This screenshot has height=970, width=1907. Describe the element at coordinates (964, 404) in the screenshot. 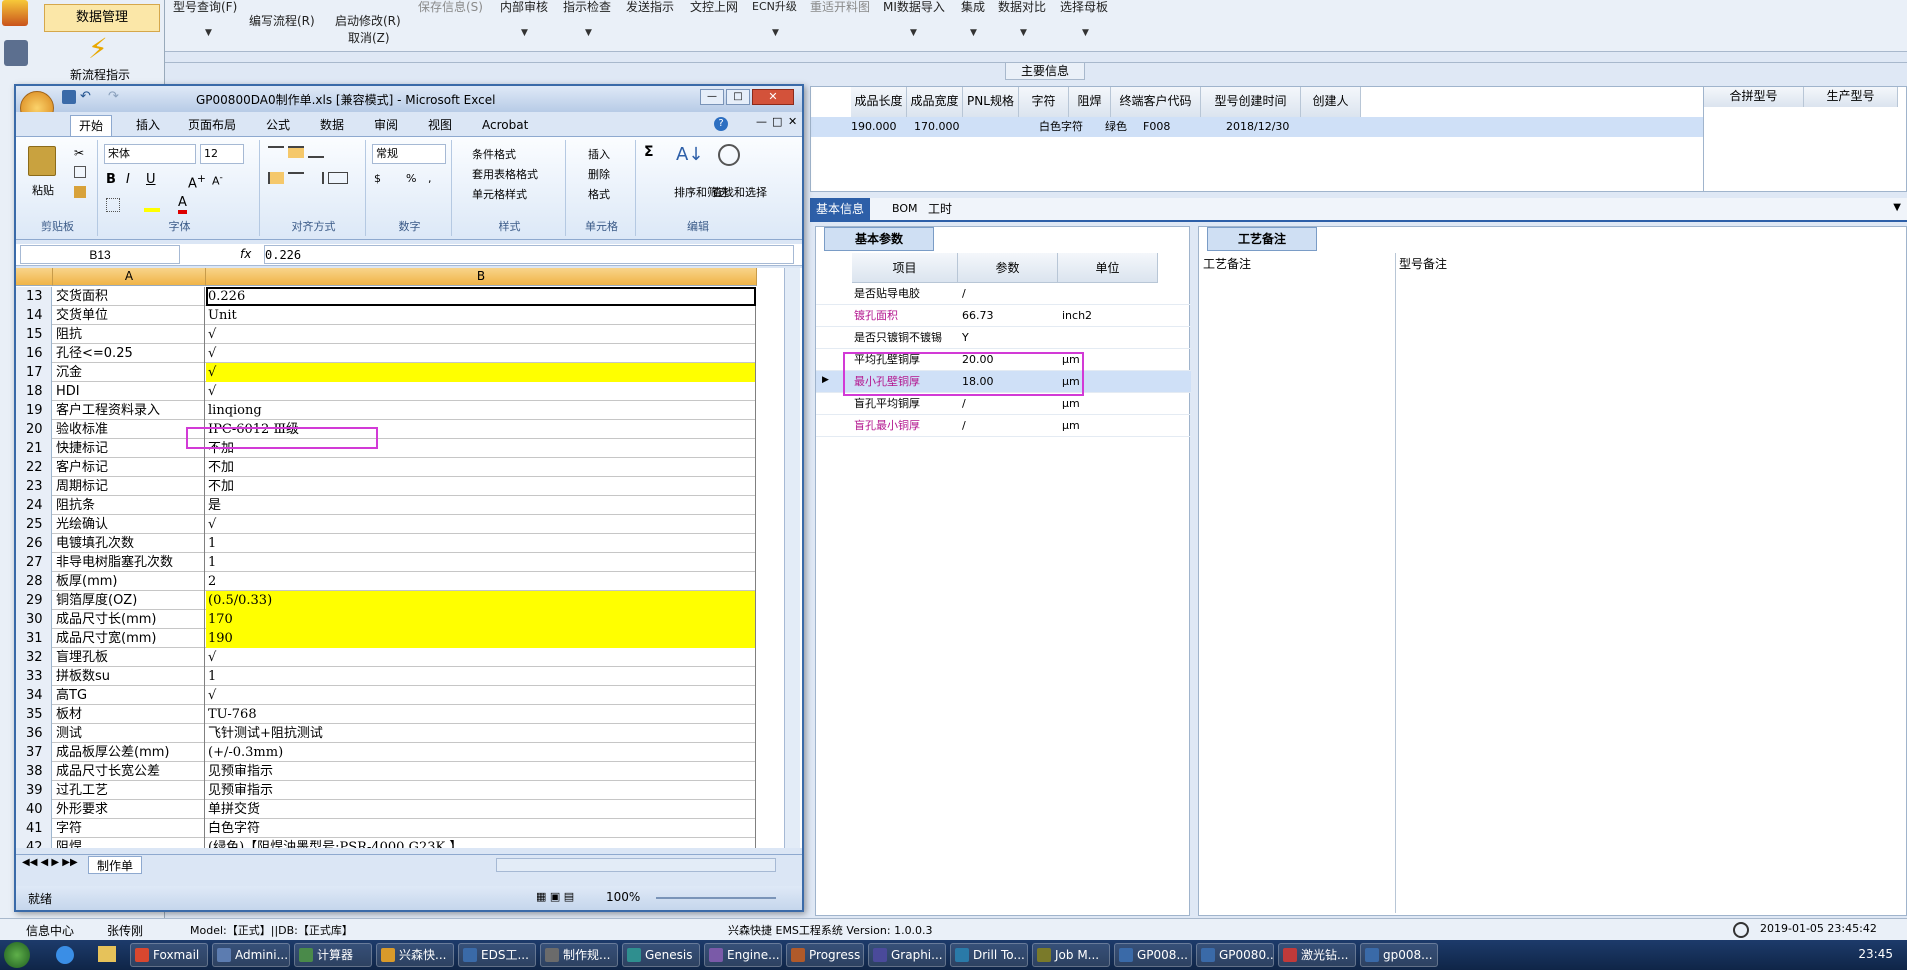

I see `param-value: /` at that location.